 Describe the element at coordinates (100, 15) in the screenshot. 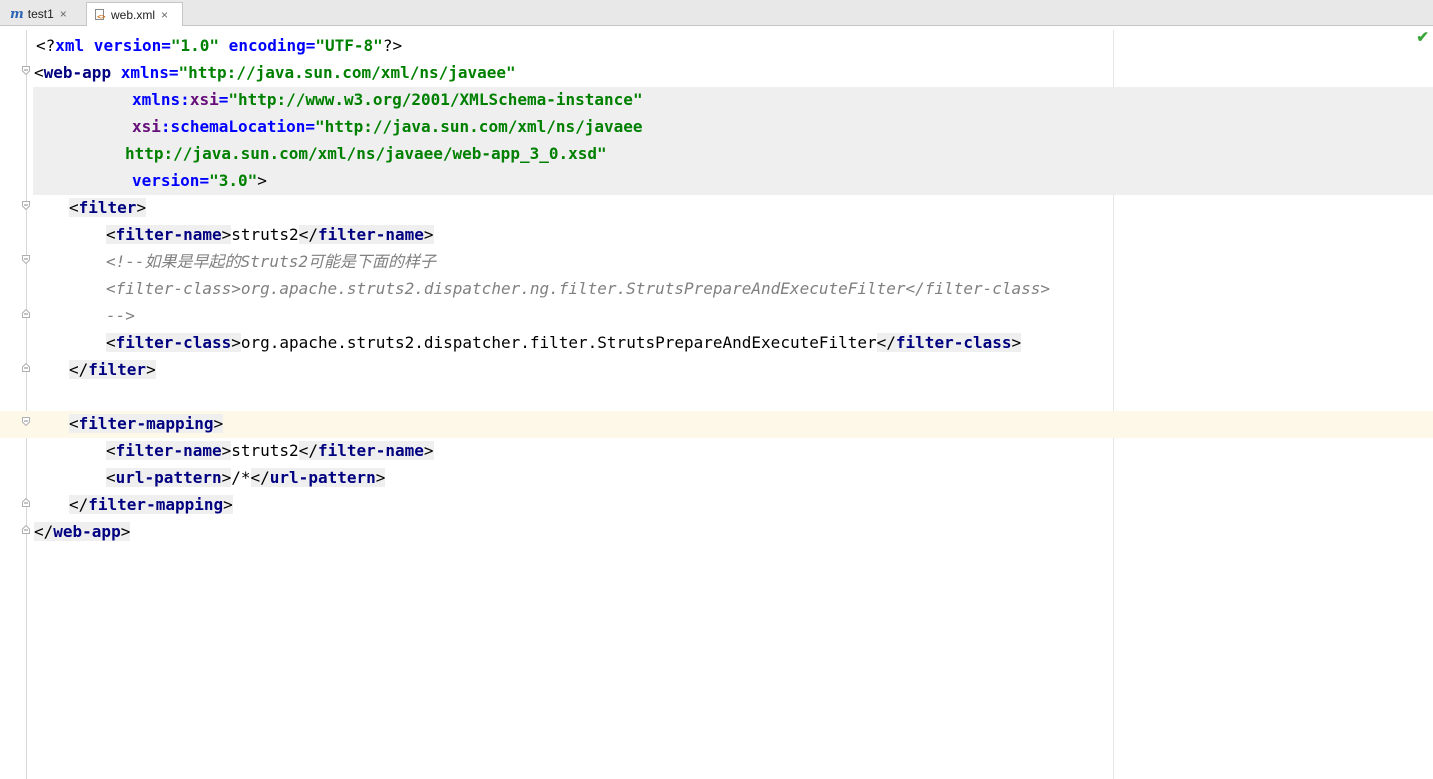

I see `xml-file-icon: <>` at that location.